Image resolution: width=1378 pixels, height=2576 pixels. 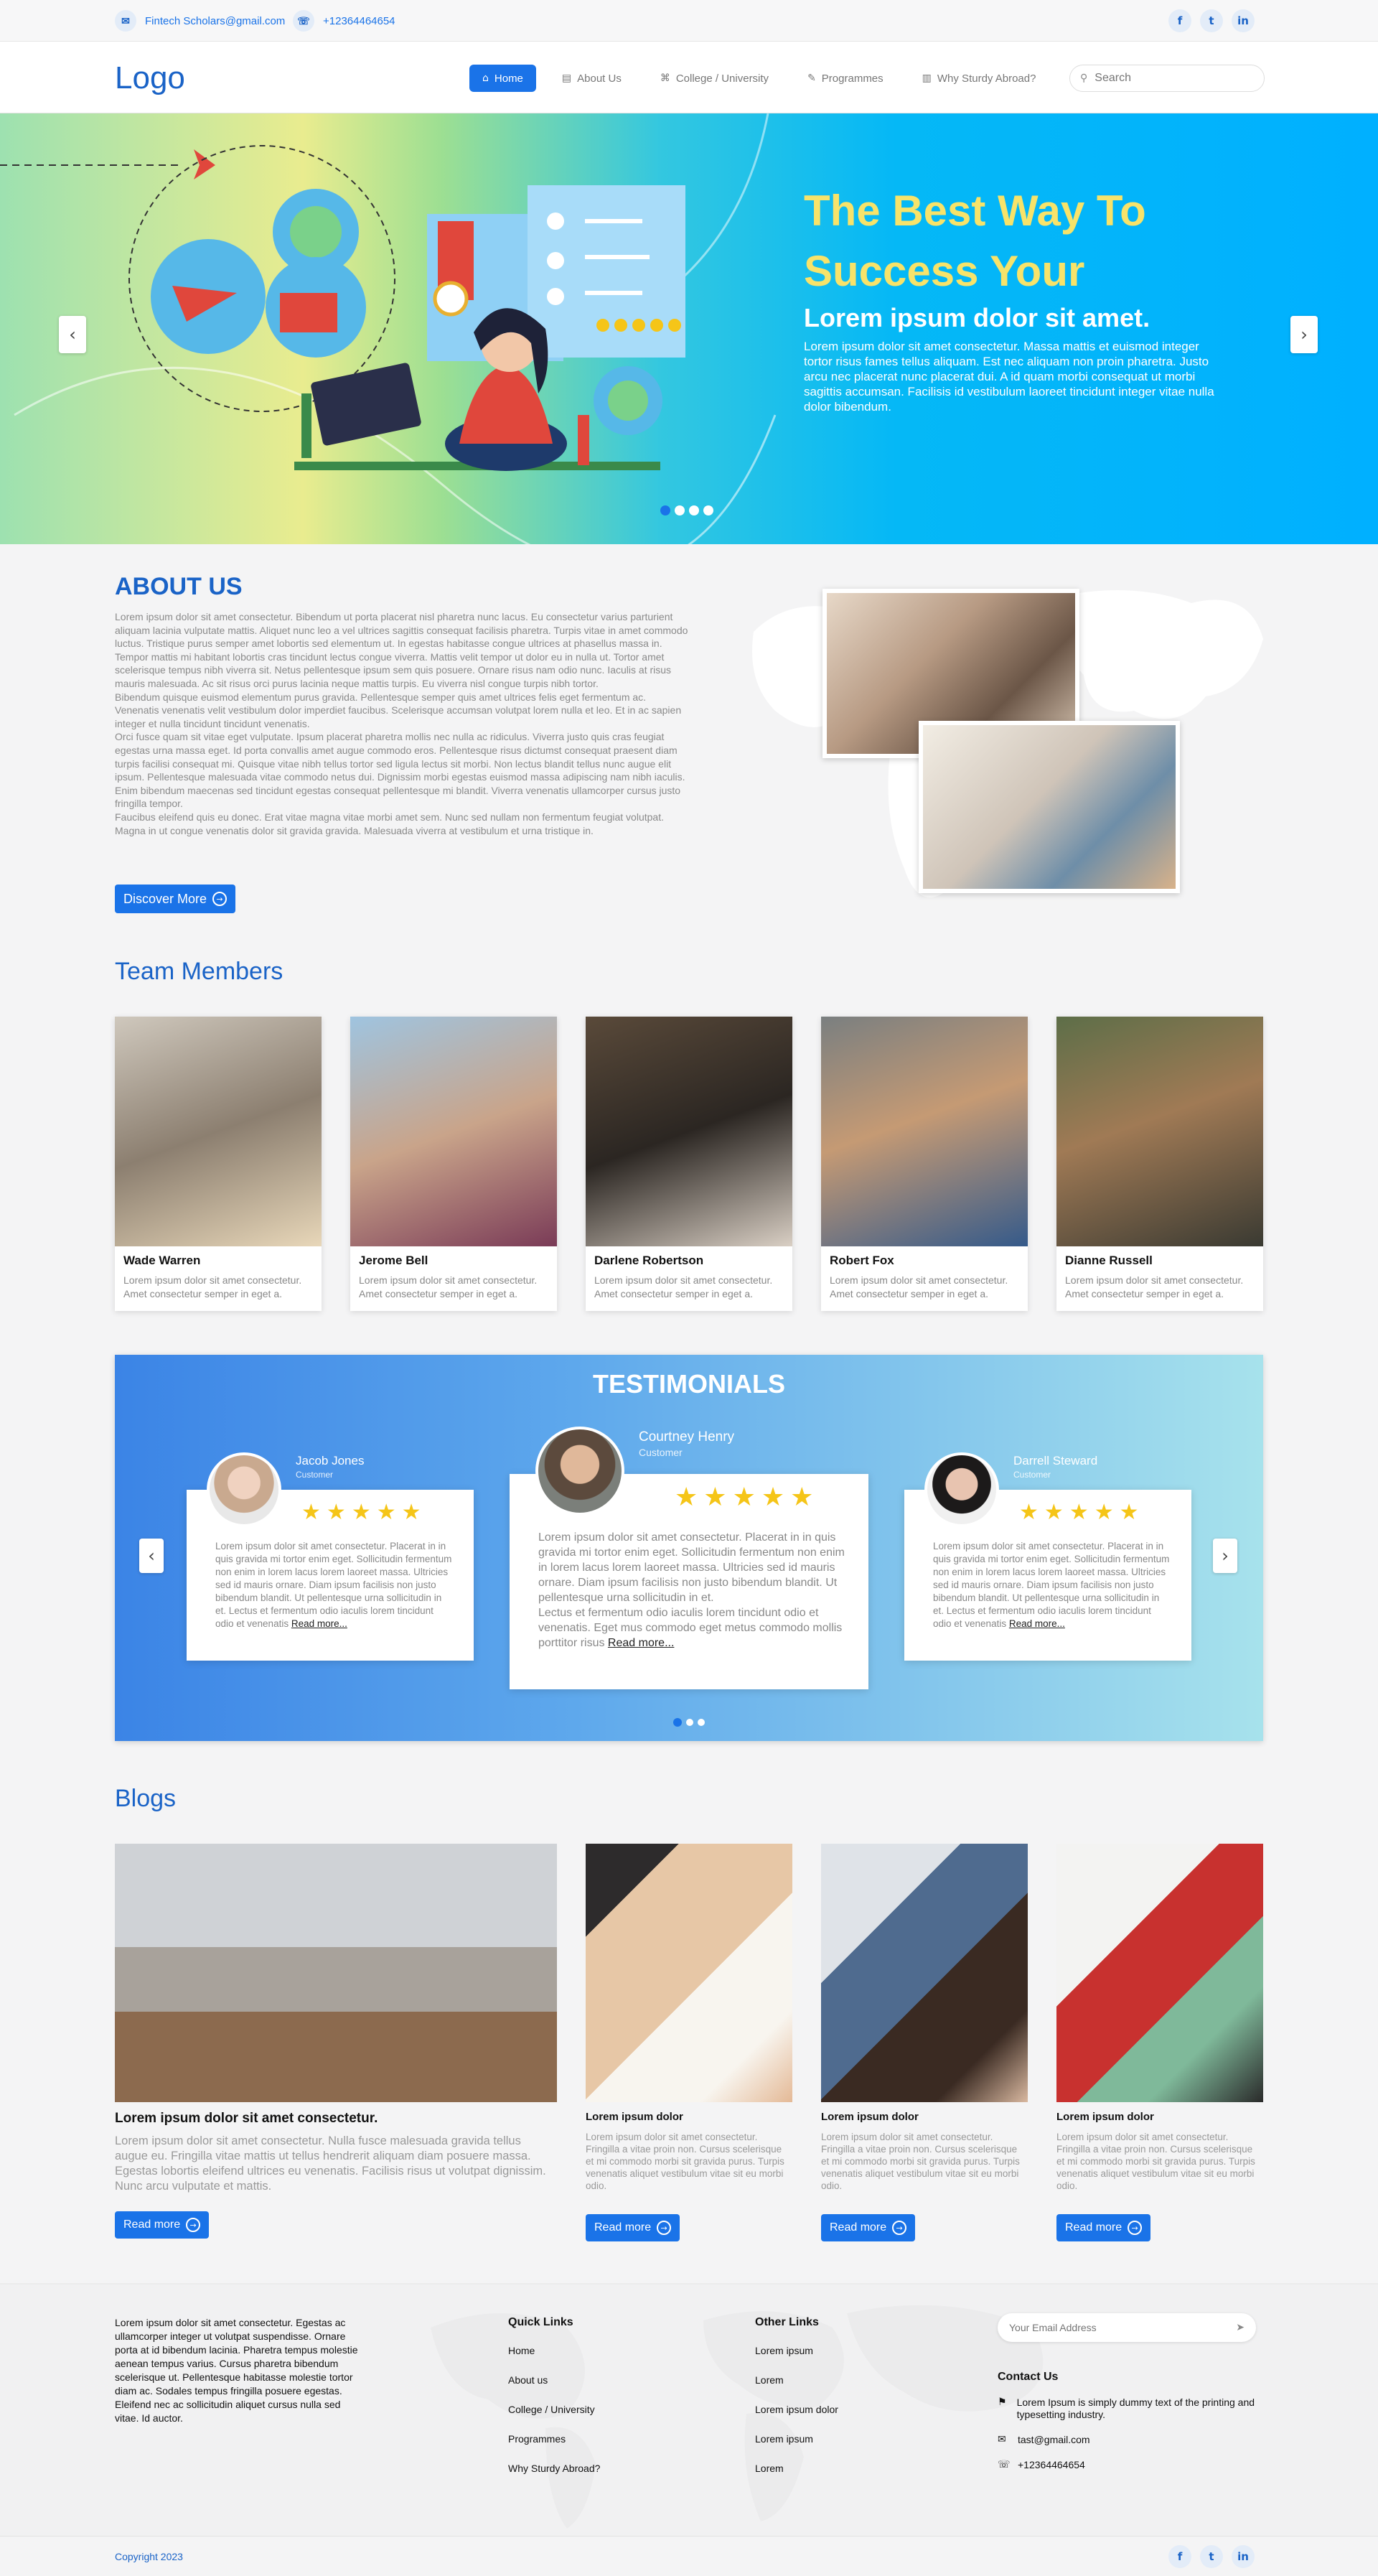 I want to click on nav-college: ⌘ College / University, so click(x=714, y=78).